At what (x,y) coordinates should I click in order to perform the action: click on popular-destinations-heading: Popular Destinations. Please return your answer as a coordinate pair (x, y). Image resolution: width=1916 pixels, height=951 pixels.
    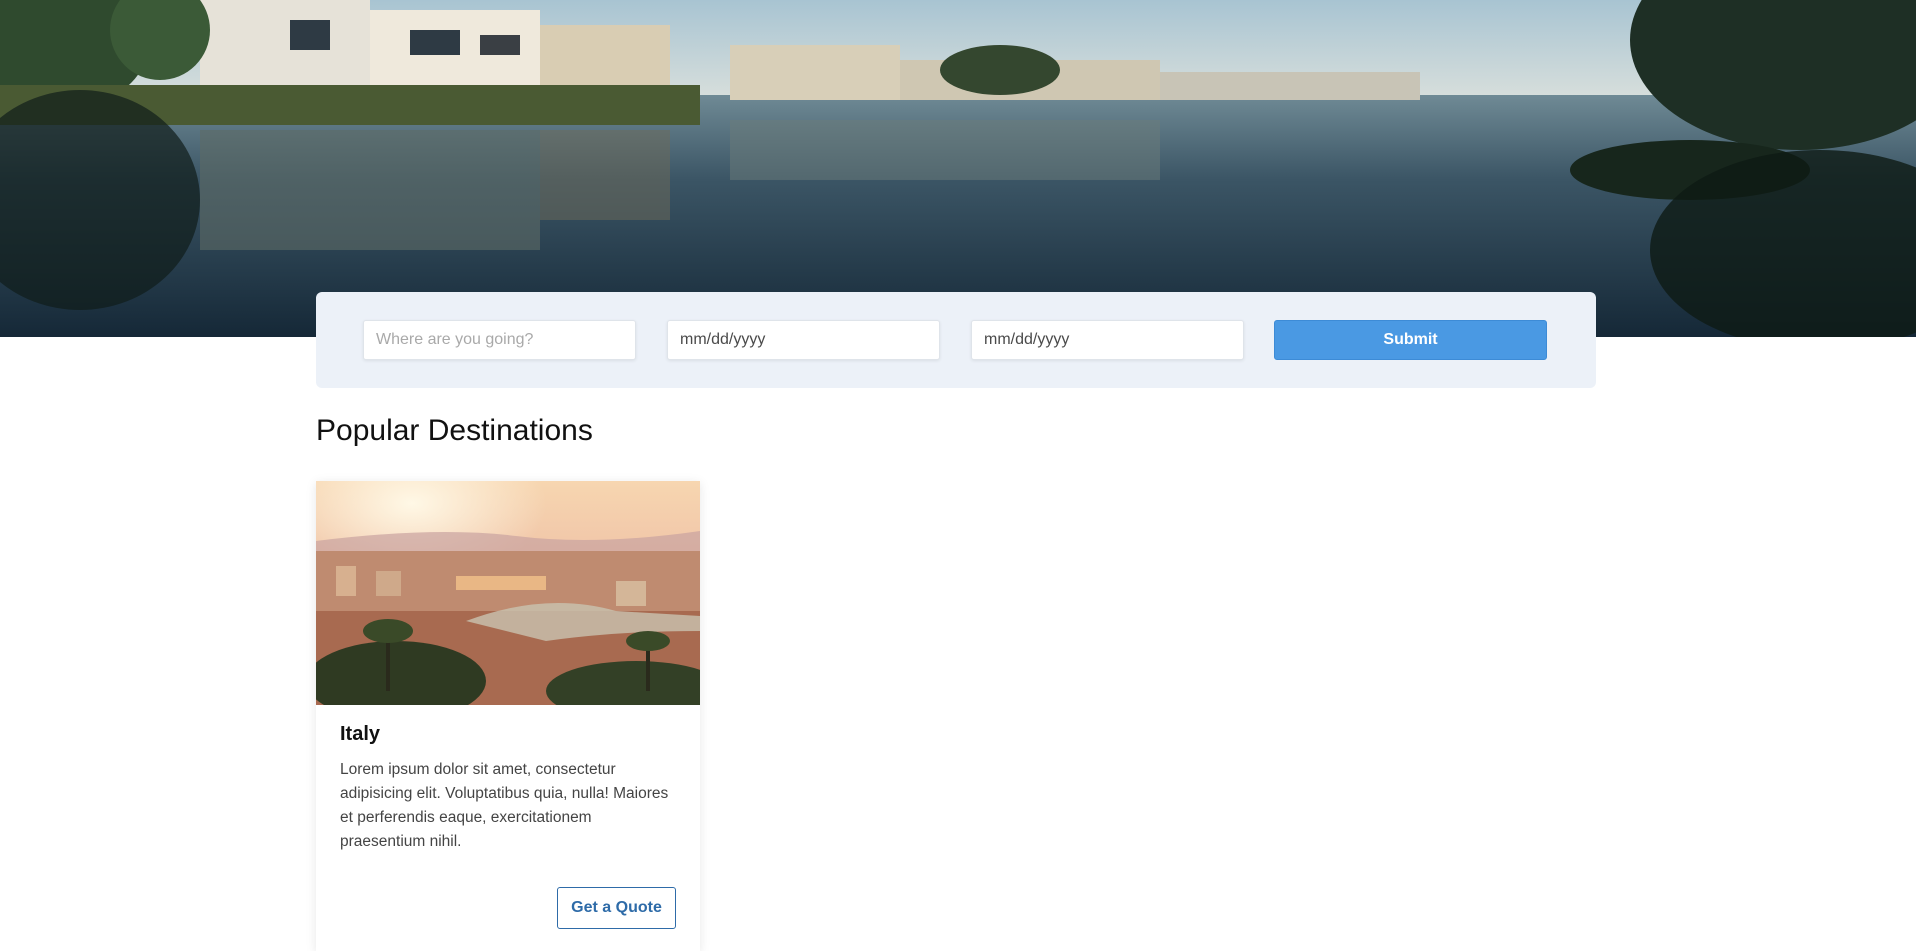
    Looking at the image, I should click on (454, 430).